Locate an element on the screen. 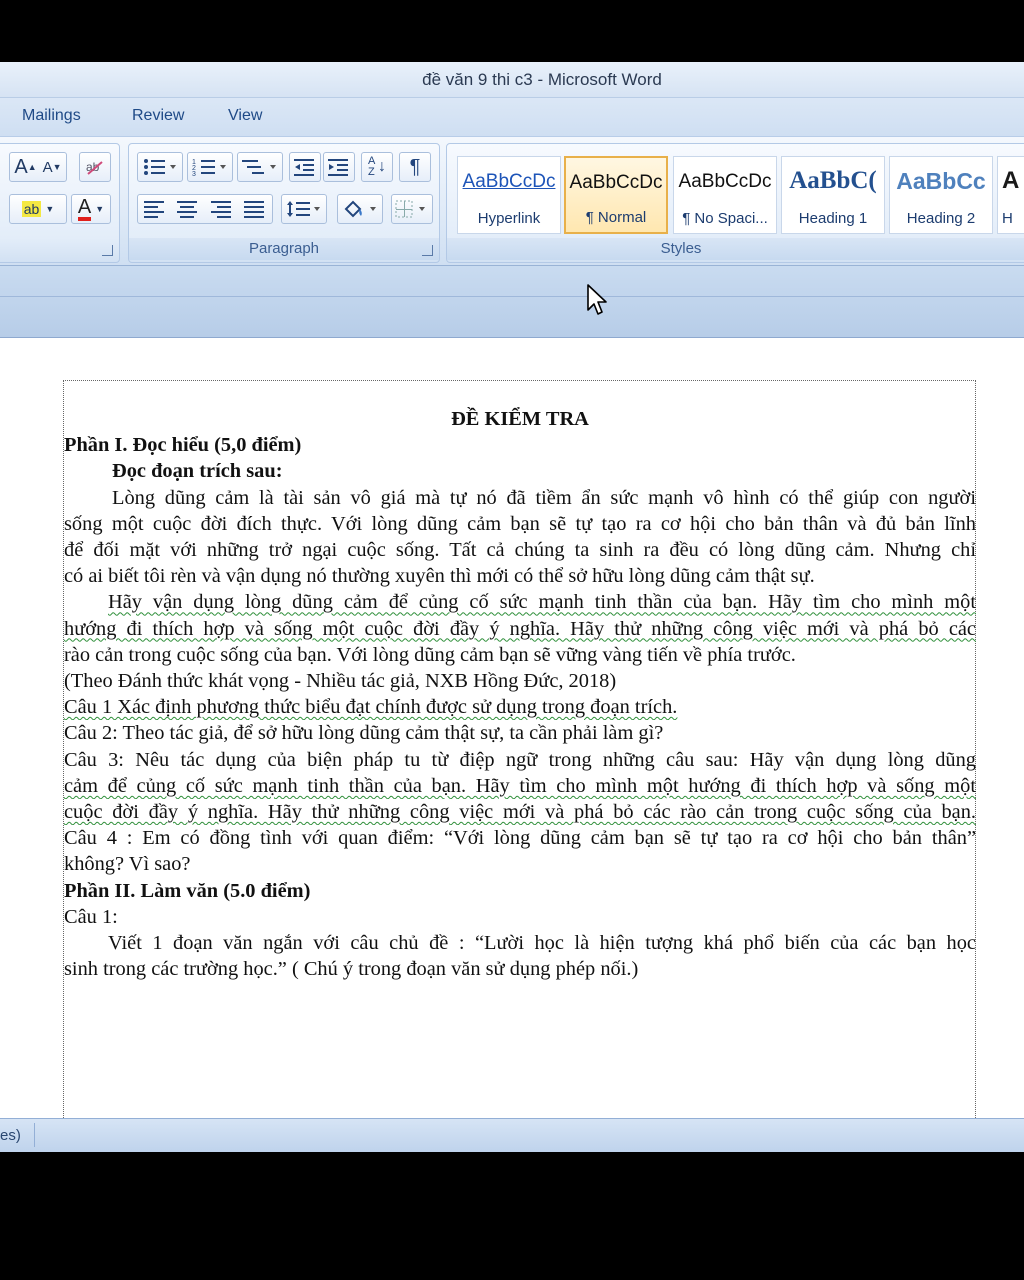 Image resolution: width=1024 pixels, height=1280 pixels. tab-review: Review is located at coordinates (158, 116).